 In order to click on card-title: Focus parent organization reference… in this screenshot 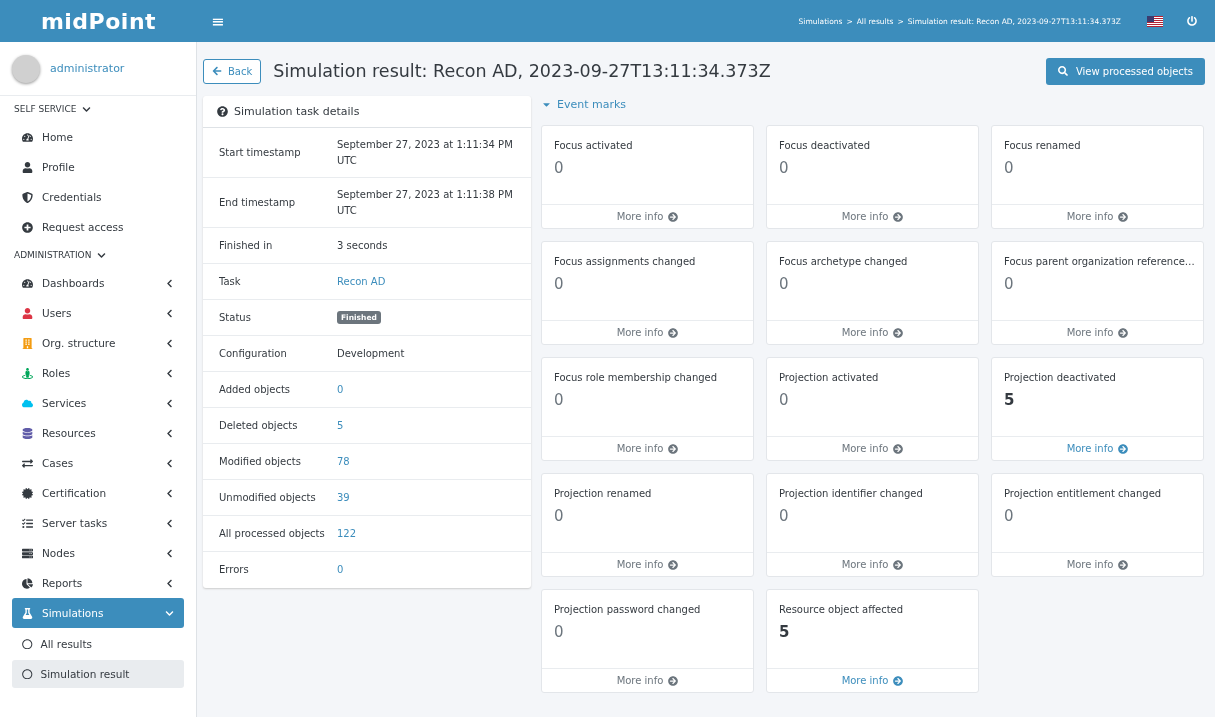, I will do `click(1099, 261)`.